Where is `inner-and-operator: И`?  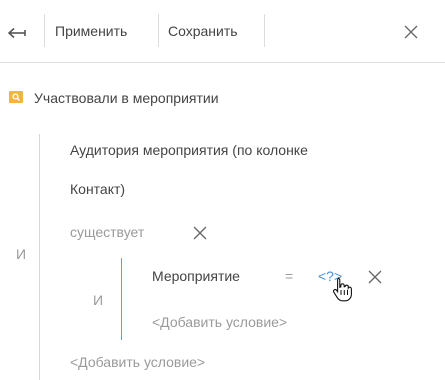 inner-and-operator: И is located at coordinates (98, 300).